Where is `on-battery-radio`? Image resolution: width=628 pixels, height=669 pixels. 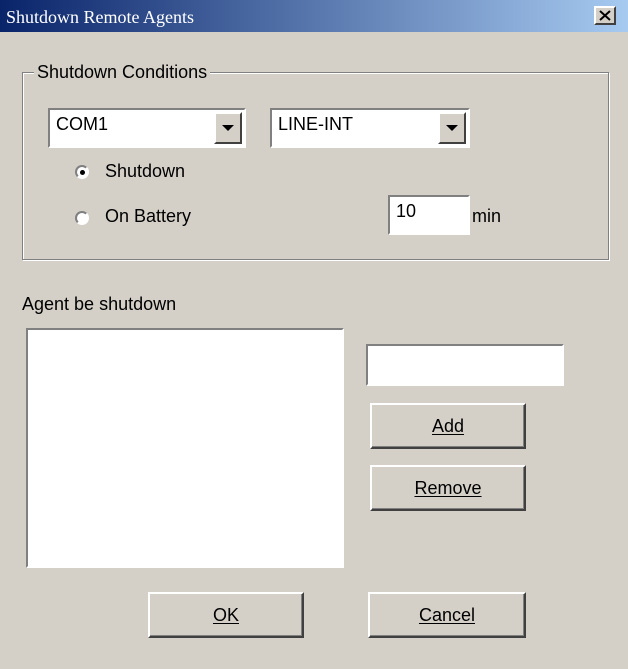 on-battery-radio is located at coordinates (82, 218).